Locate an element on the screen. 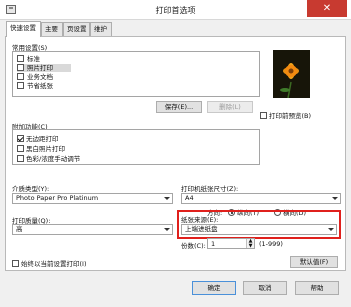 Image resolution: width=351 pixels, height=307 pixels. tab-main: 主要 is located at coordinates (52, 29).